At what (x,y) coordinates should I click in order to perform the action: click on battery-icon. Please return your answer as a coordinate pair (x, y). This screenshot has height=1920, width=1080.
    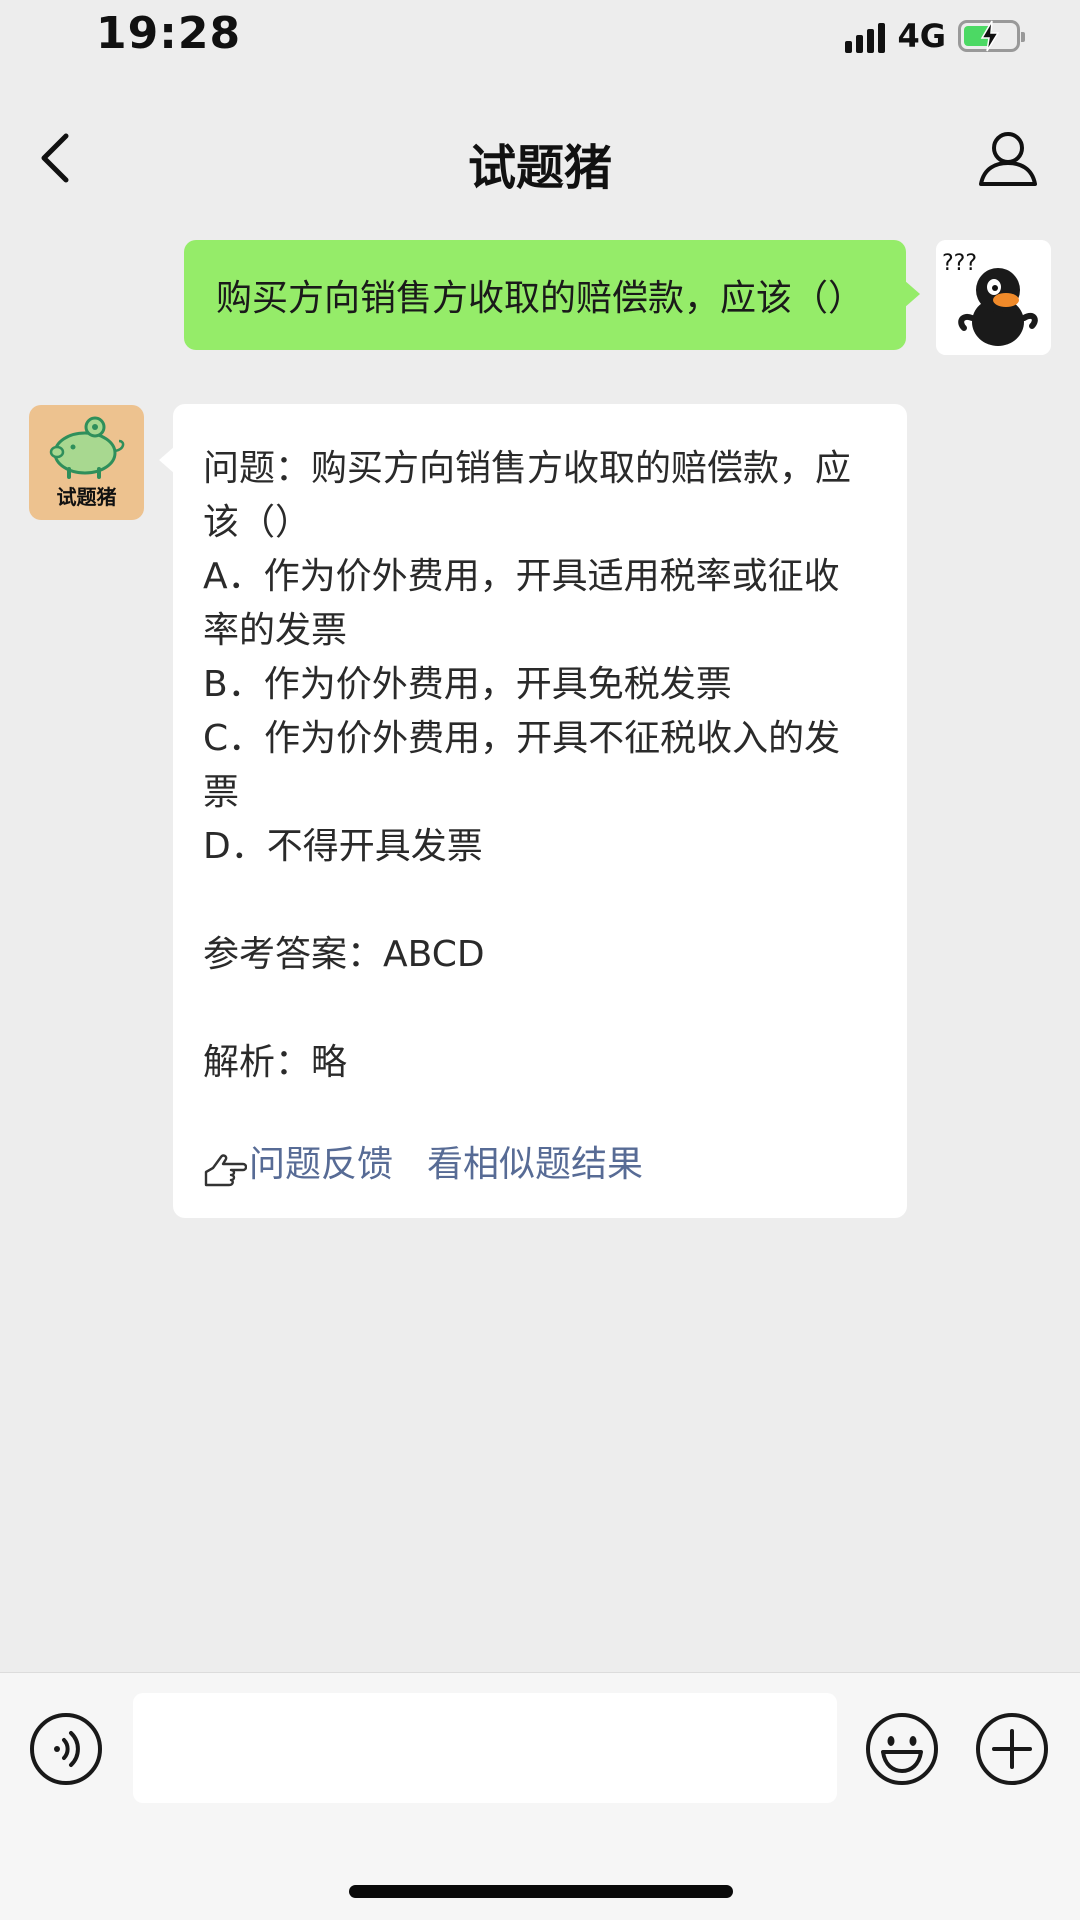
    Looking at the image, I should click on (991, 36).